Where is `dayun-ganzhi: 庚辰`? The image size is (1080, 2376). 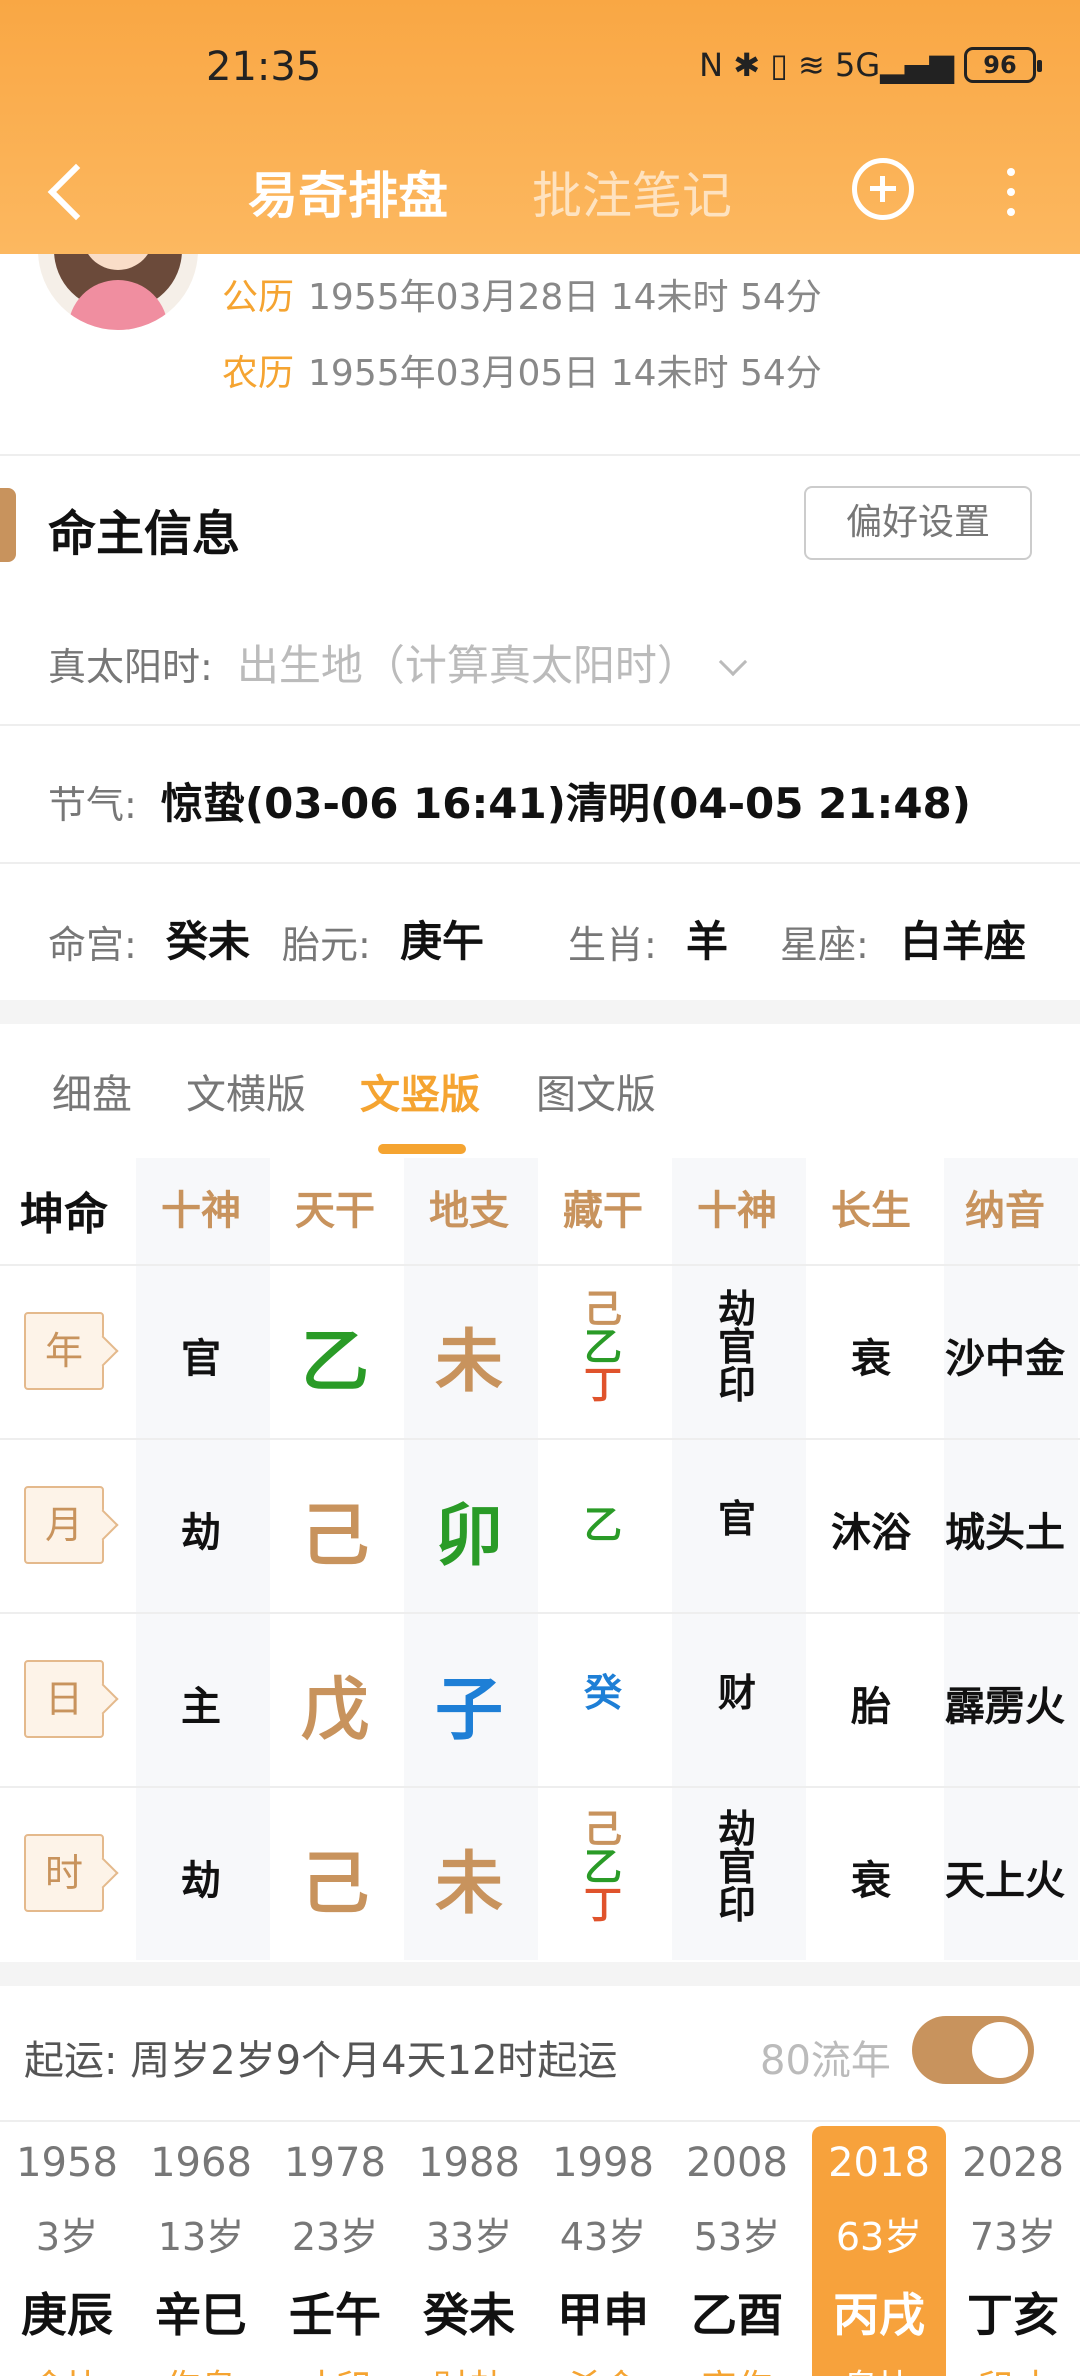
dayun-ganzhi: 庚辰 is located at coordinates (67, 2315).